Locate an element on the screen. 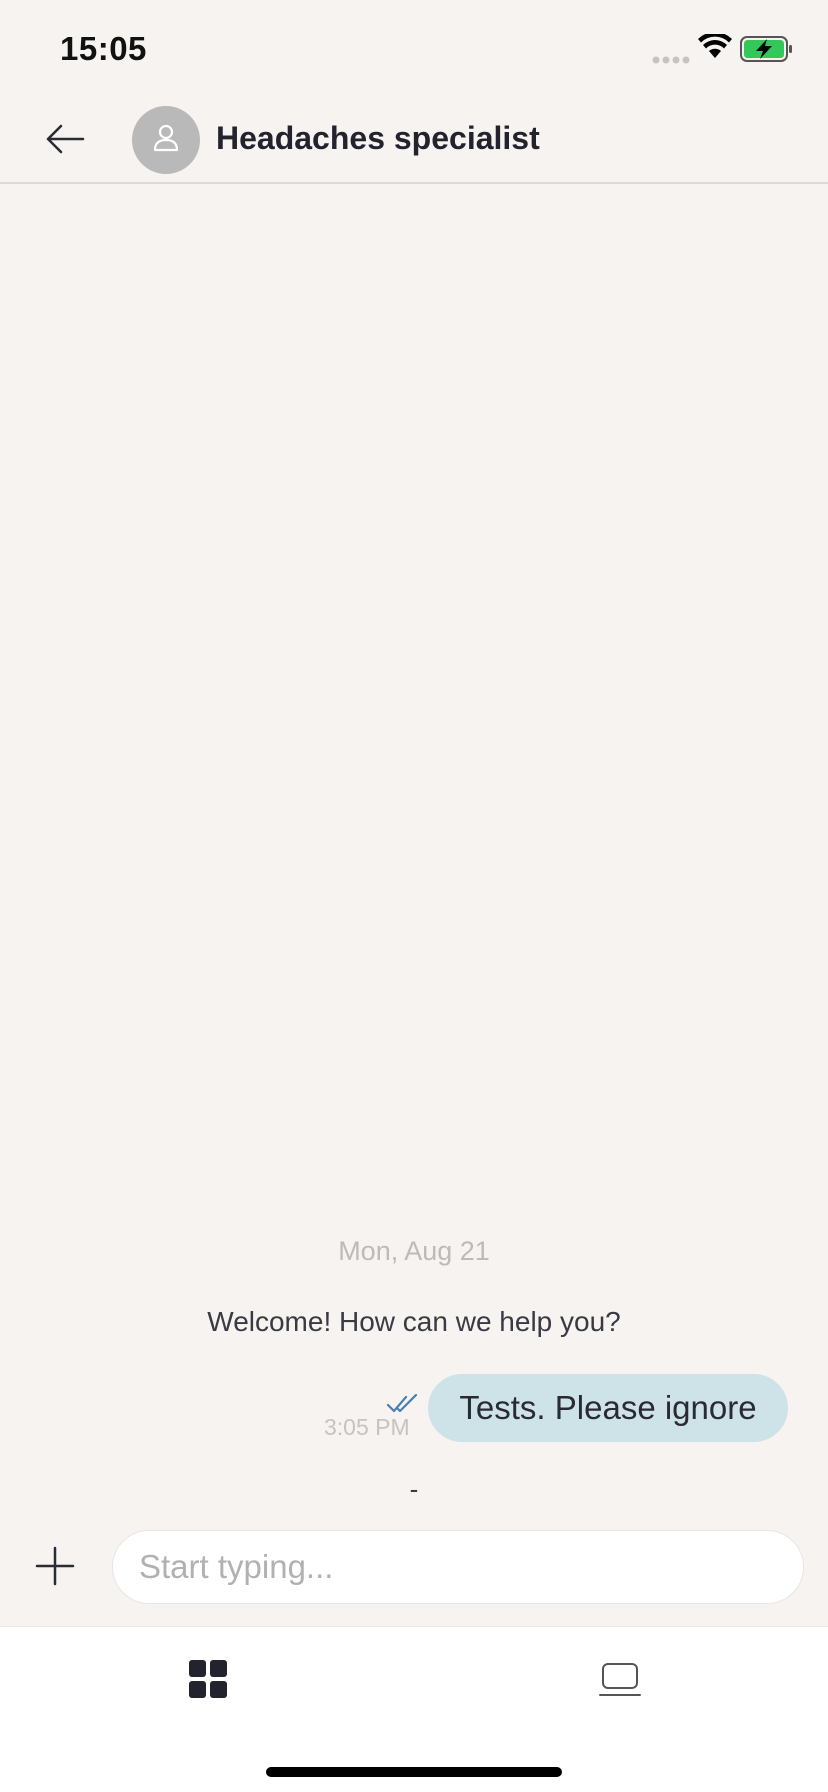 This screenshot has width=828, height=1792. status-time: 15:05 is located at coordinates (103, 48).